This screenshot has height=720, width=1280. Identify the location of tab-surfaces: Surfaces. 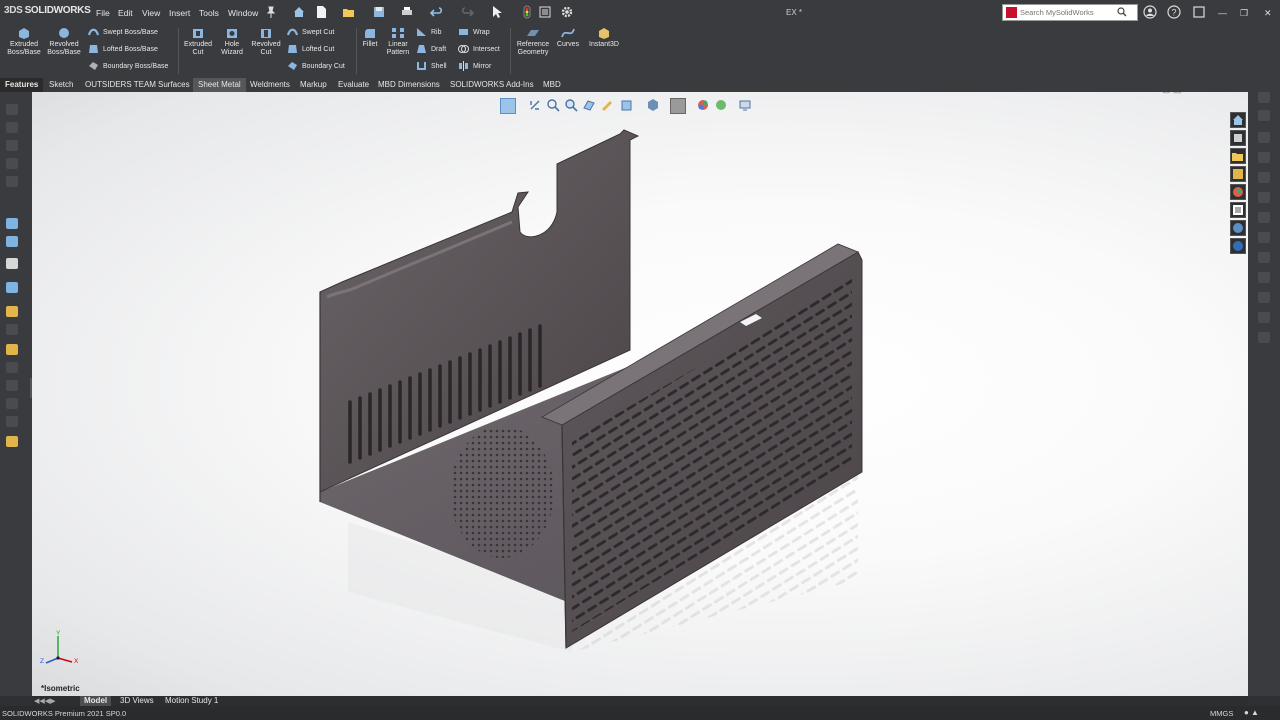
(174, 85).